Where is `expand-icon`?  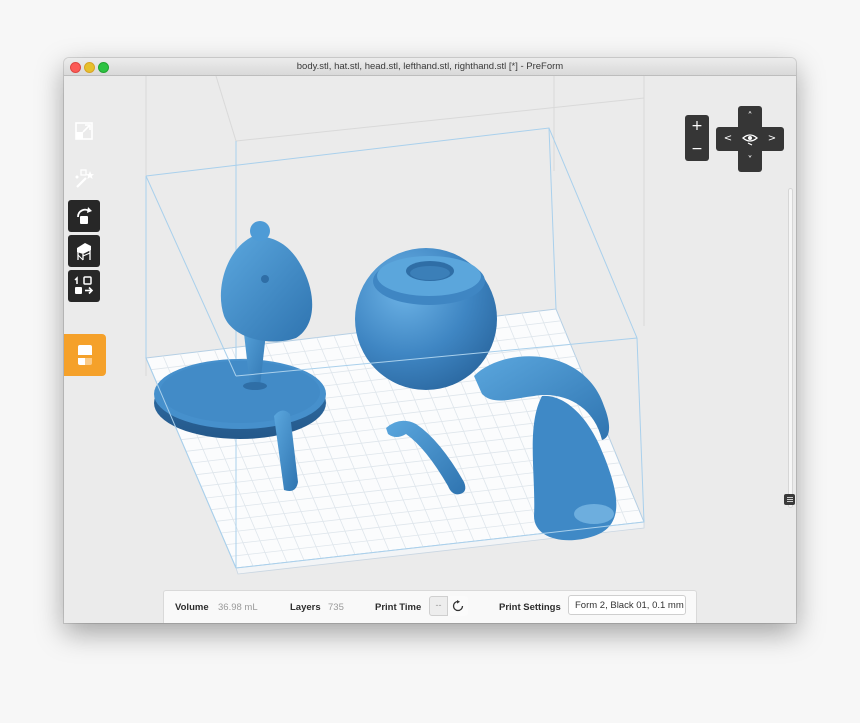 expand-icon is located at coordinates (84, 131).